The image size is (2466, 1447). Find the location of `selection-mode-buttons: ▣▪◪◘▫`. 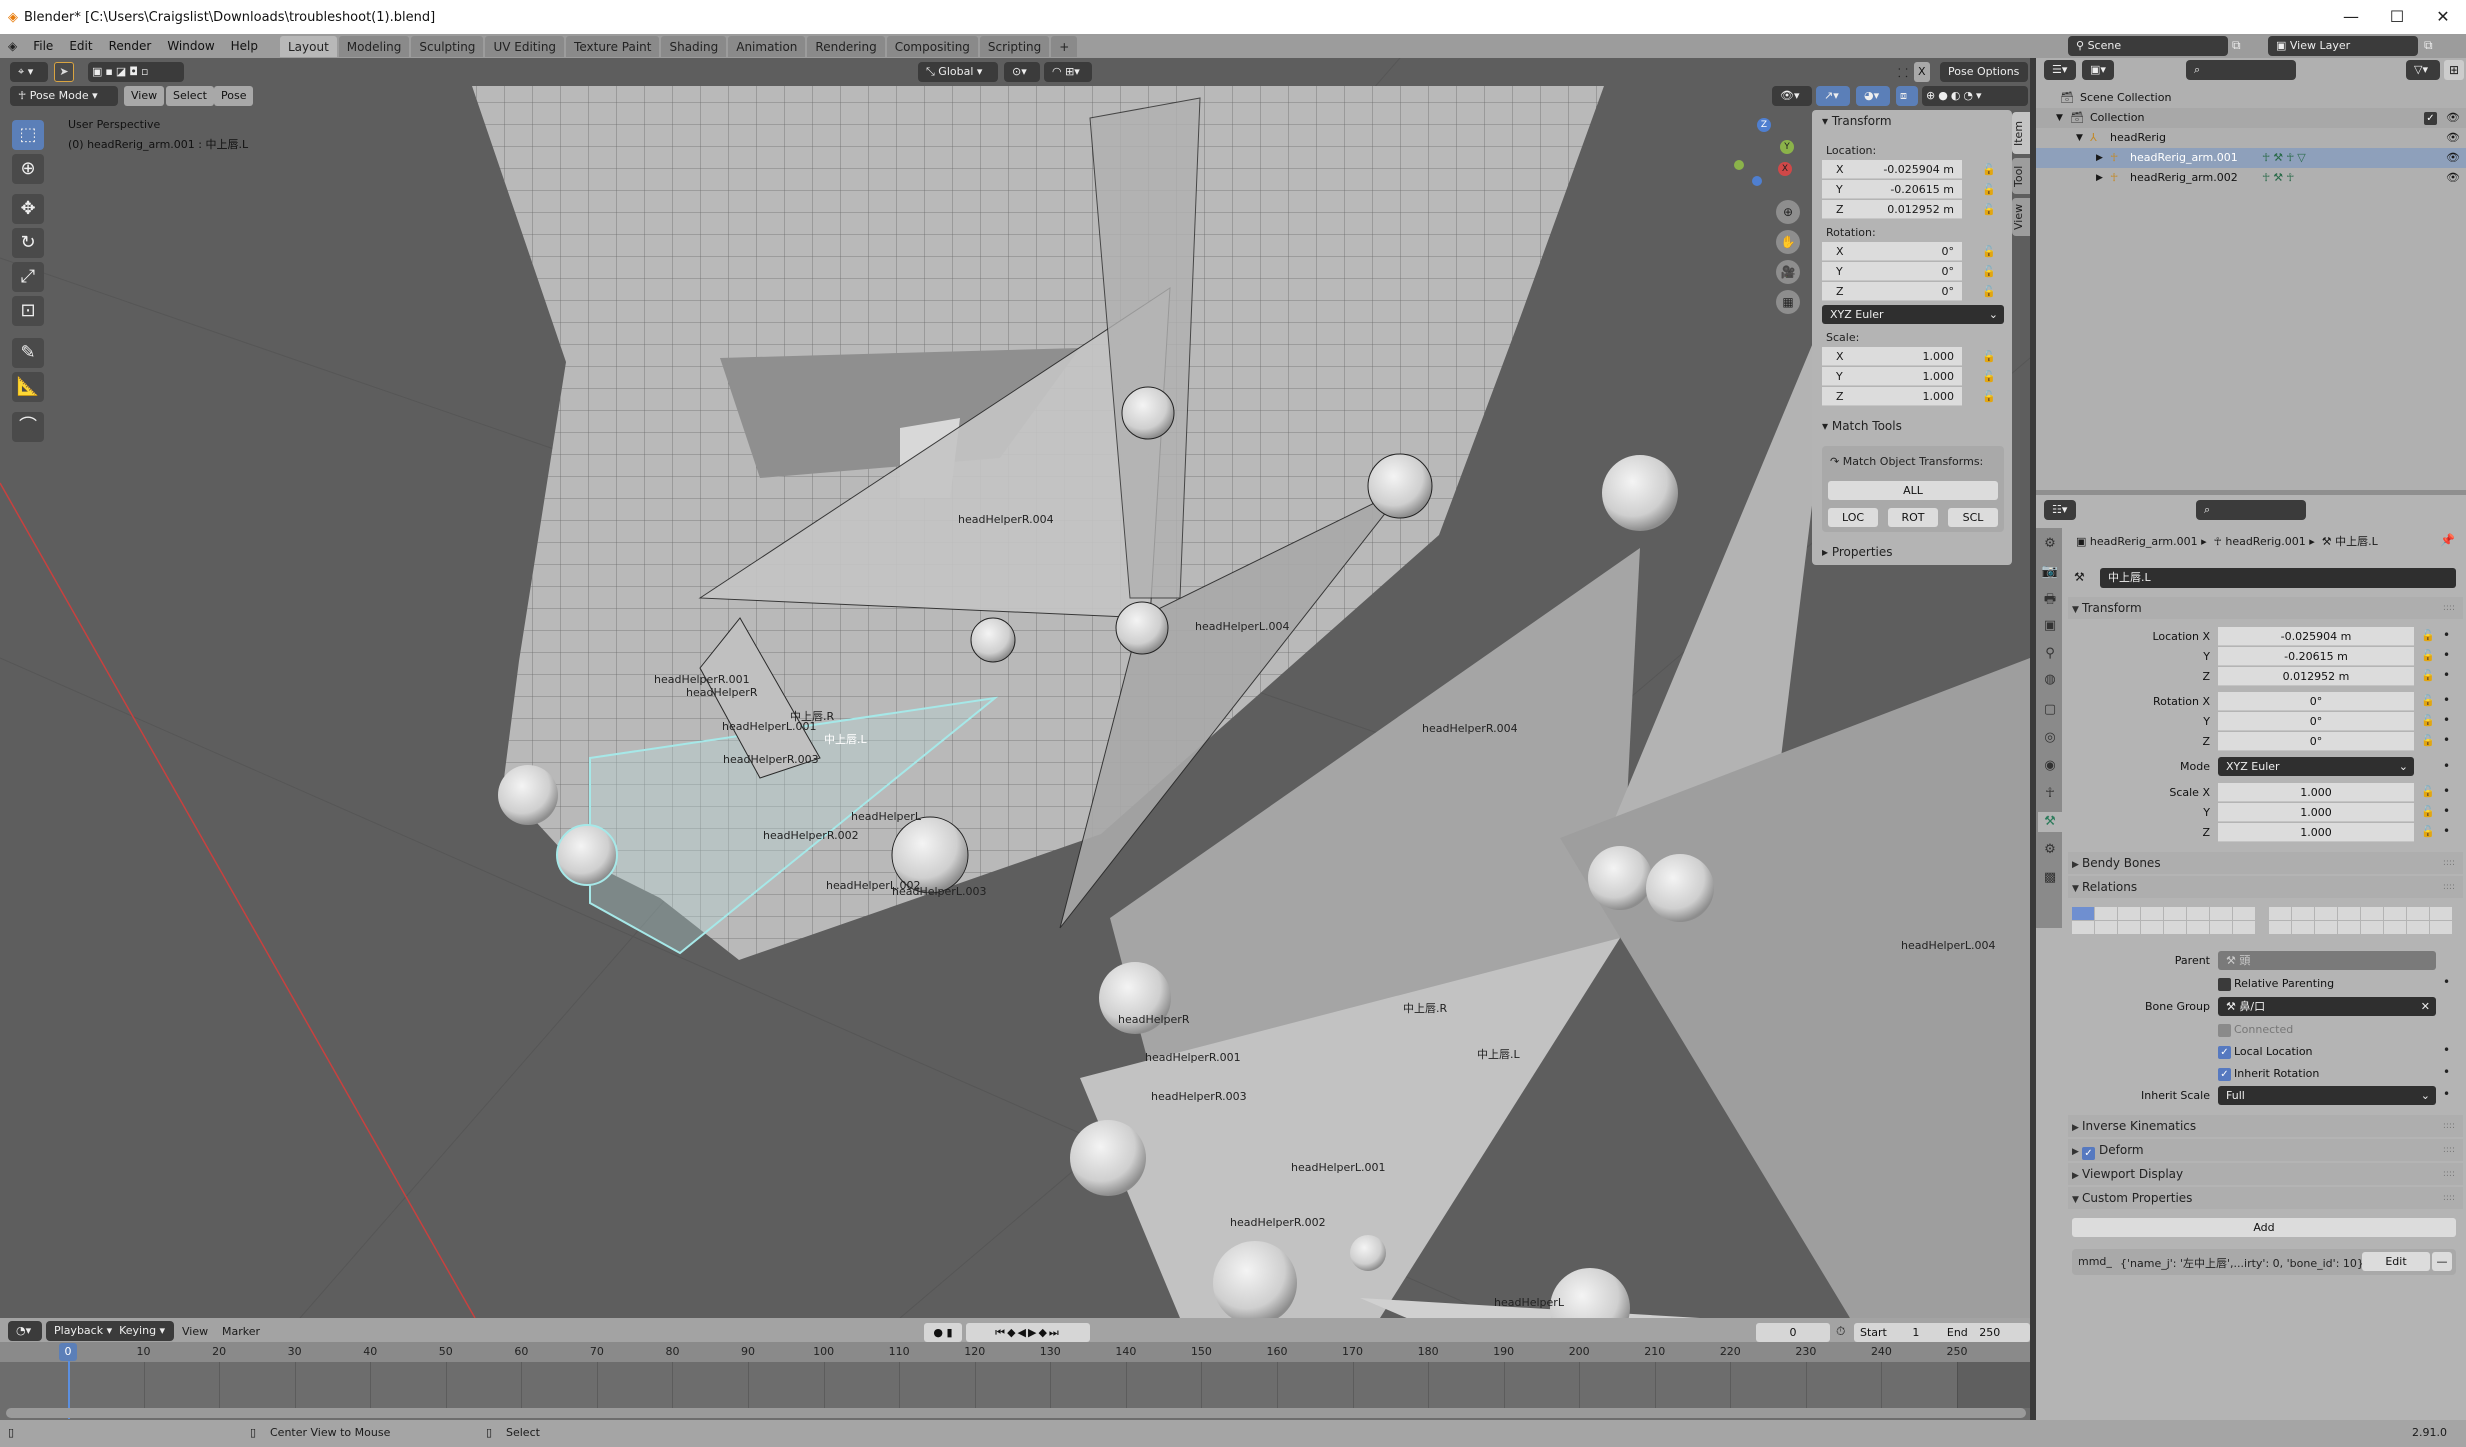

selection-mode-buttons: ▣▪◪◘▫ is located at coordinates (136, 72).